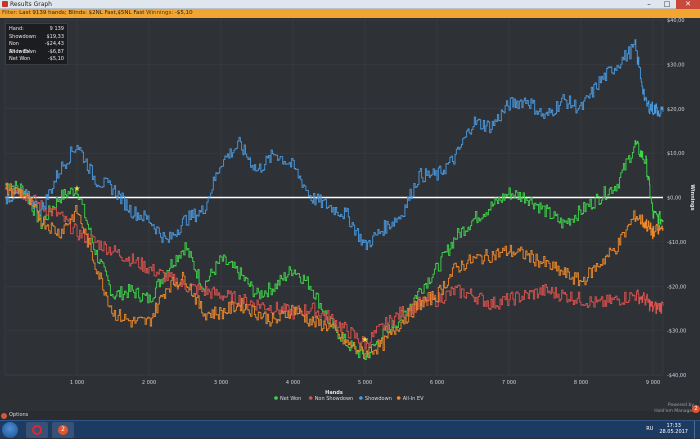 The height and width of the screenshot is (439, 700). Describe the element at coordinates (55, 51) in the screenshot. I see `stat-value: -$6,87` at that location.